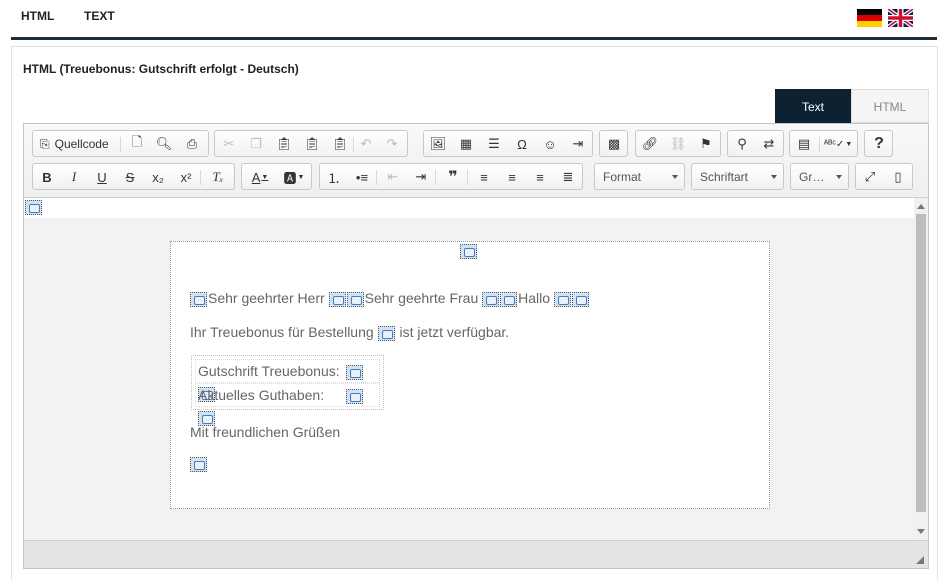  I want to click on scroll-up-icon, so click(921, 206).